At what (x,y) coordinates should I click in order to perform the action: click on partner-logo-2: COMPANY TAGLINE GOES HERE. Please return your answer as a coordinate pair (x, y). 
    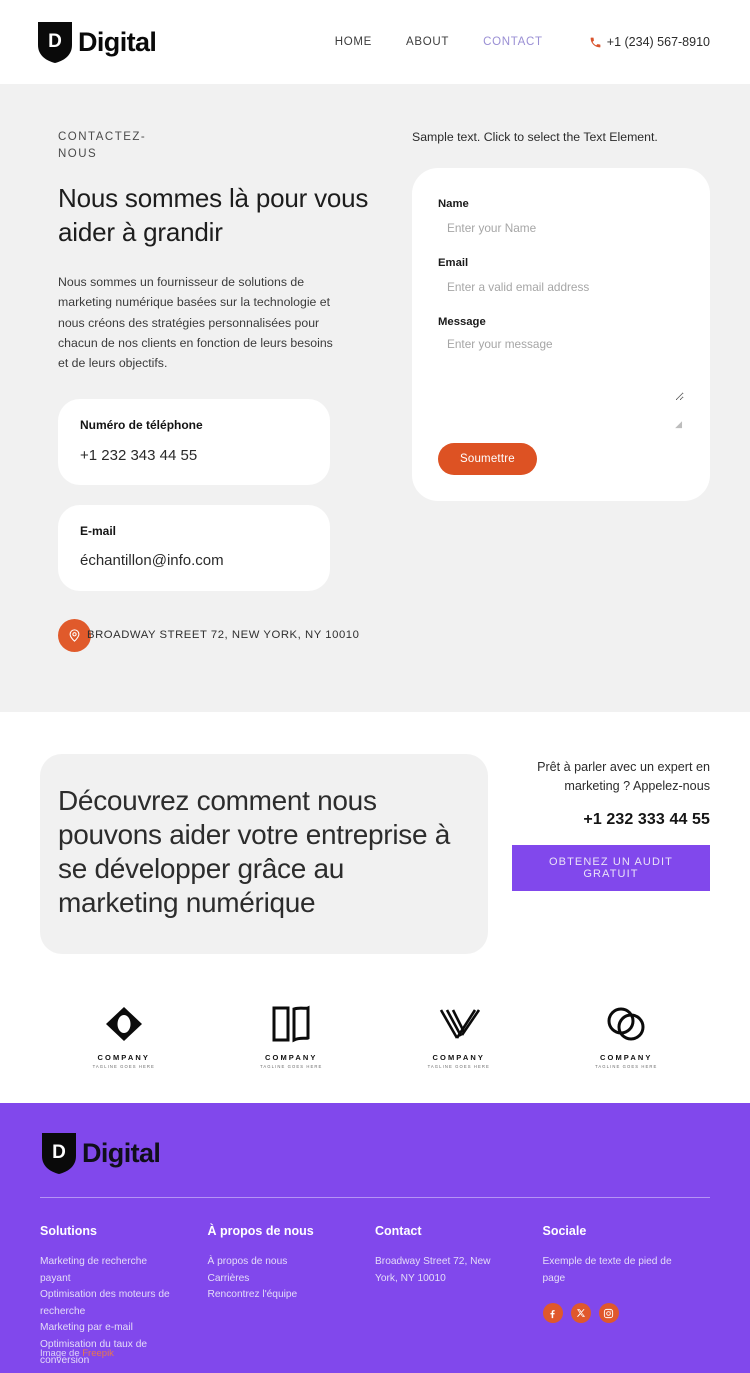
    Looking at the image, I should click on (291, 1035).